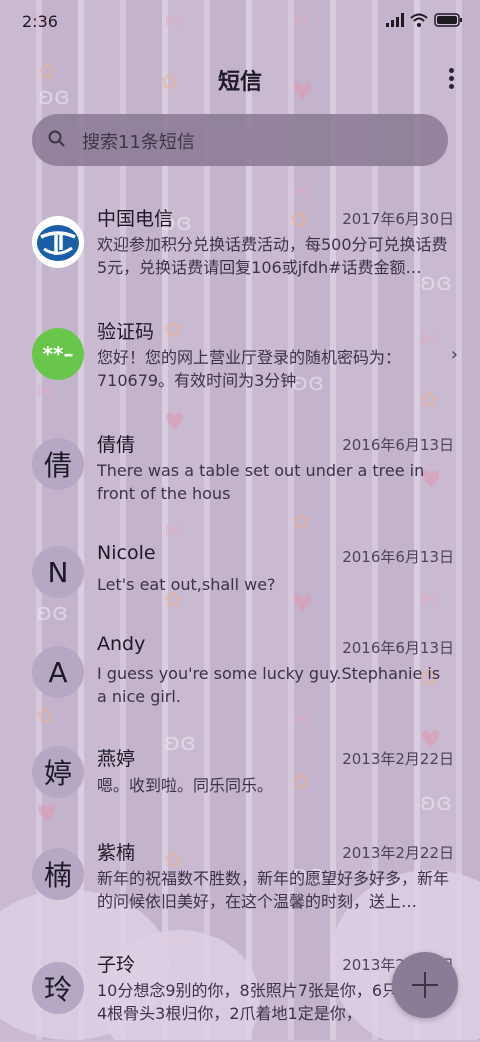 The height and width of the screenshot is (1042, 480). I want to click on avatar-initial: N, so click(58, 572).